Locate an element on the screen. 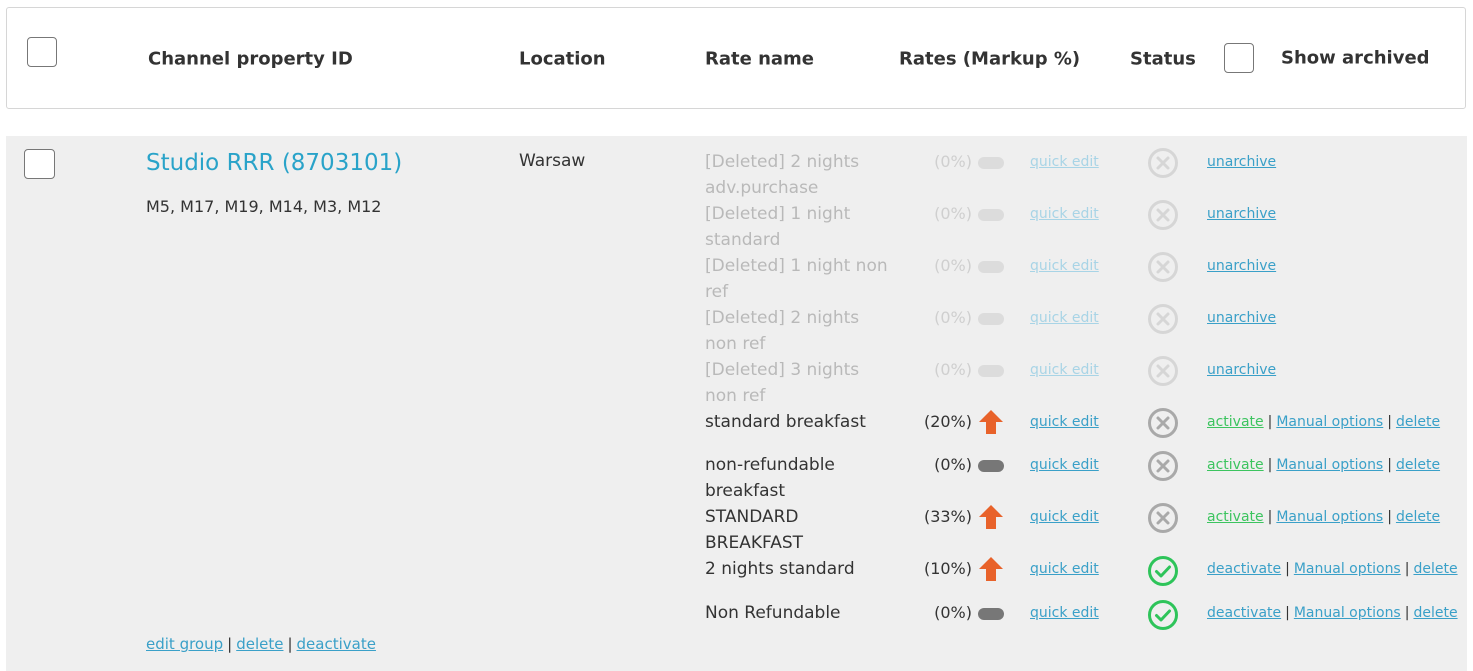  rate-name: [Deleted] 3 nights non ref is located at coordinates (782, 383).